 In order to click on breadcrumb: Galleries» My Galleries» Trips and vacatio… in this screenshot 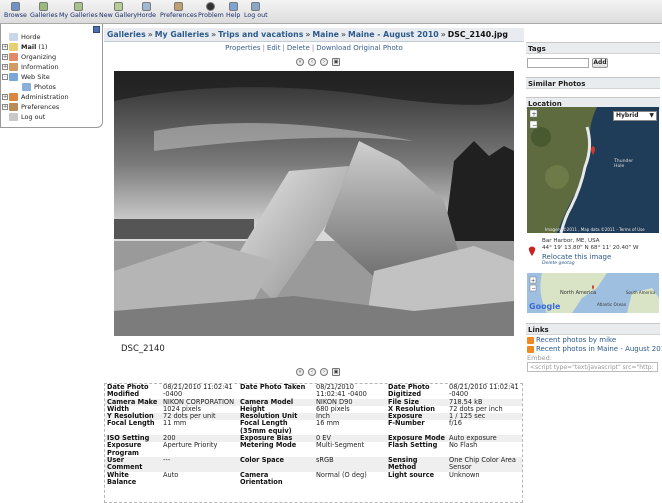, I will do `click(314, 35)`.